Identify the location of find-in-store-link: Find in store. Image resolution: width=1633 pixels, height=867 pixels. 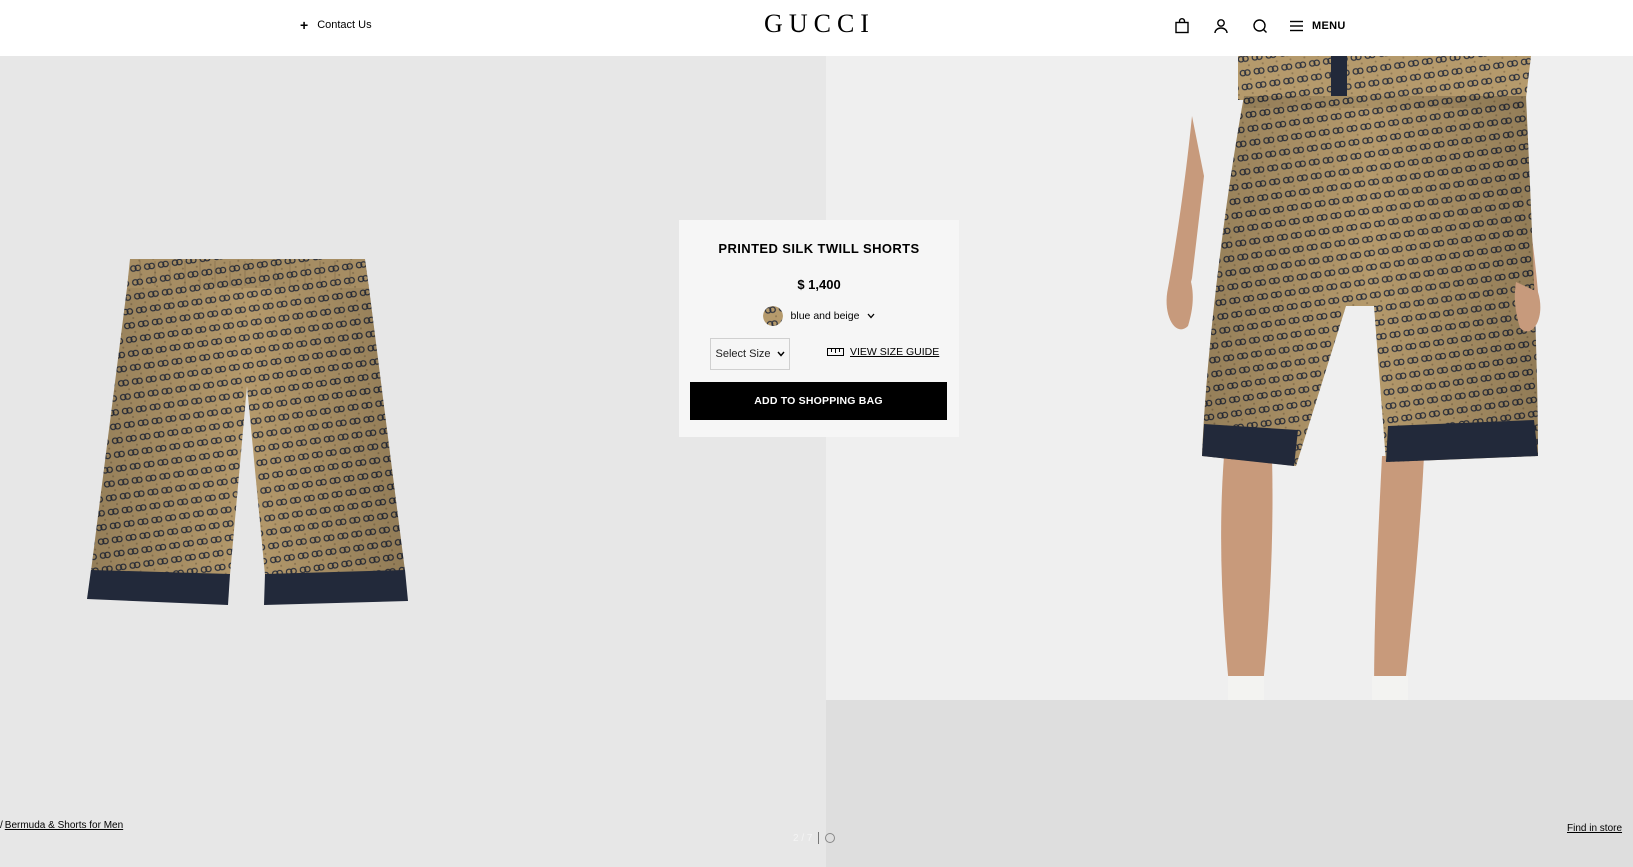
(1594, 828).